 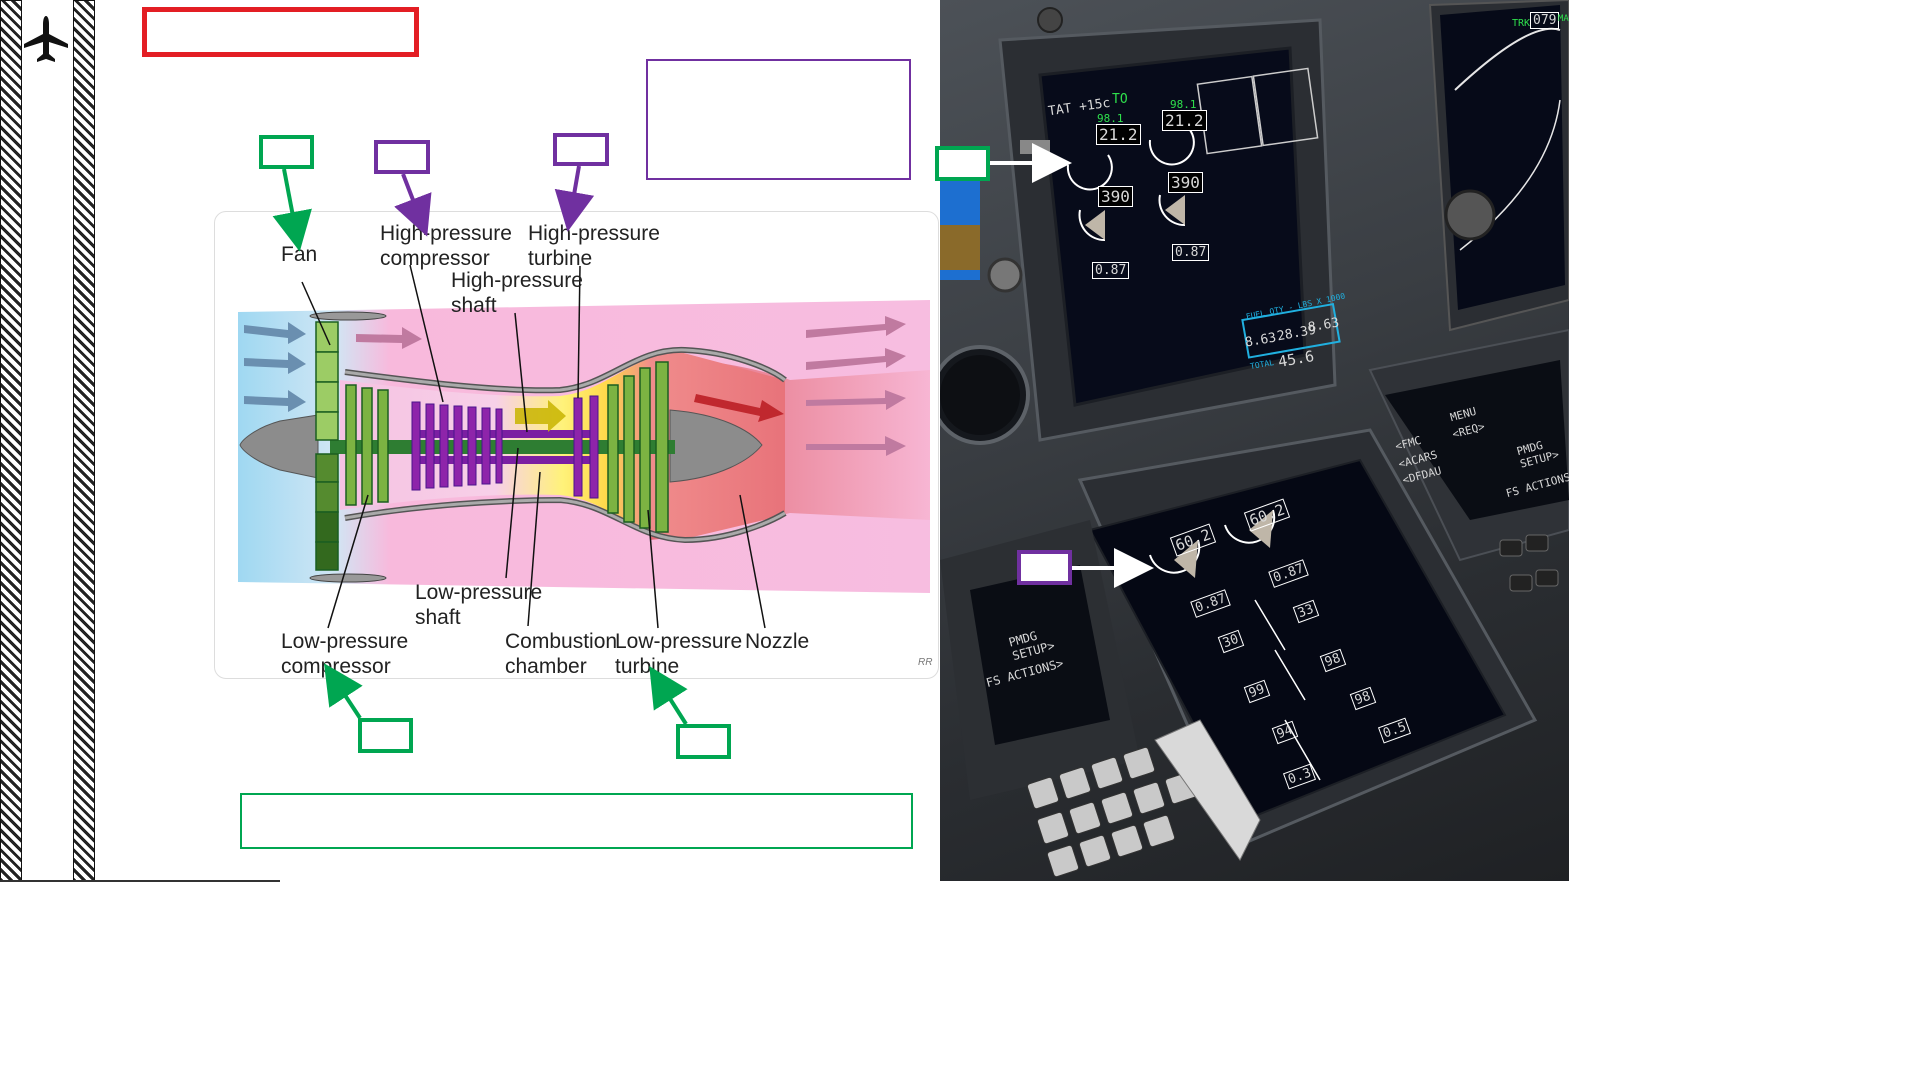 I want to click on callout-cockpit-n2, so click(x=1044, y=567).